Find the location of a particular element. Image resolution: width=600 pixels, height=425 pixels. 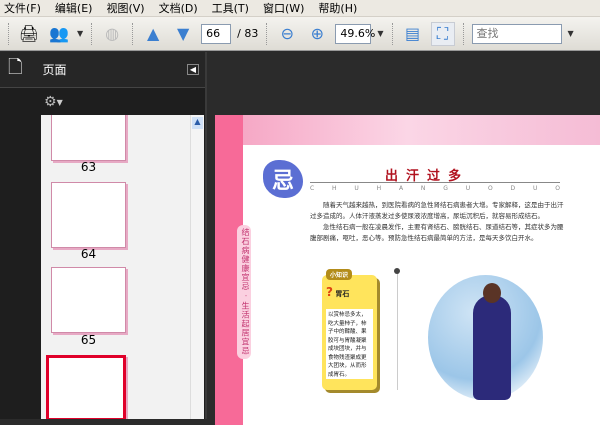

next-page-icon: ▼ is located at coordinates (183, 34).